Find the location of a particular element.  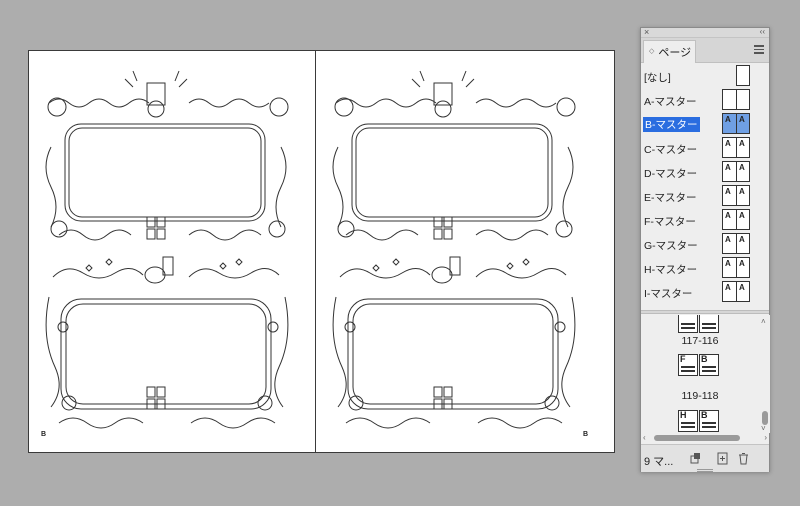

panel-tab-bar: ◇ ページ is located at coordinates (705, 50).